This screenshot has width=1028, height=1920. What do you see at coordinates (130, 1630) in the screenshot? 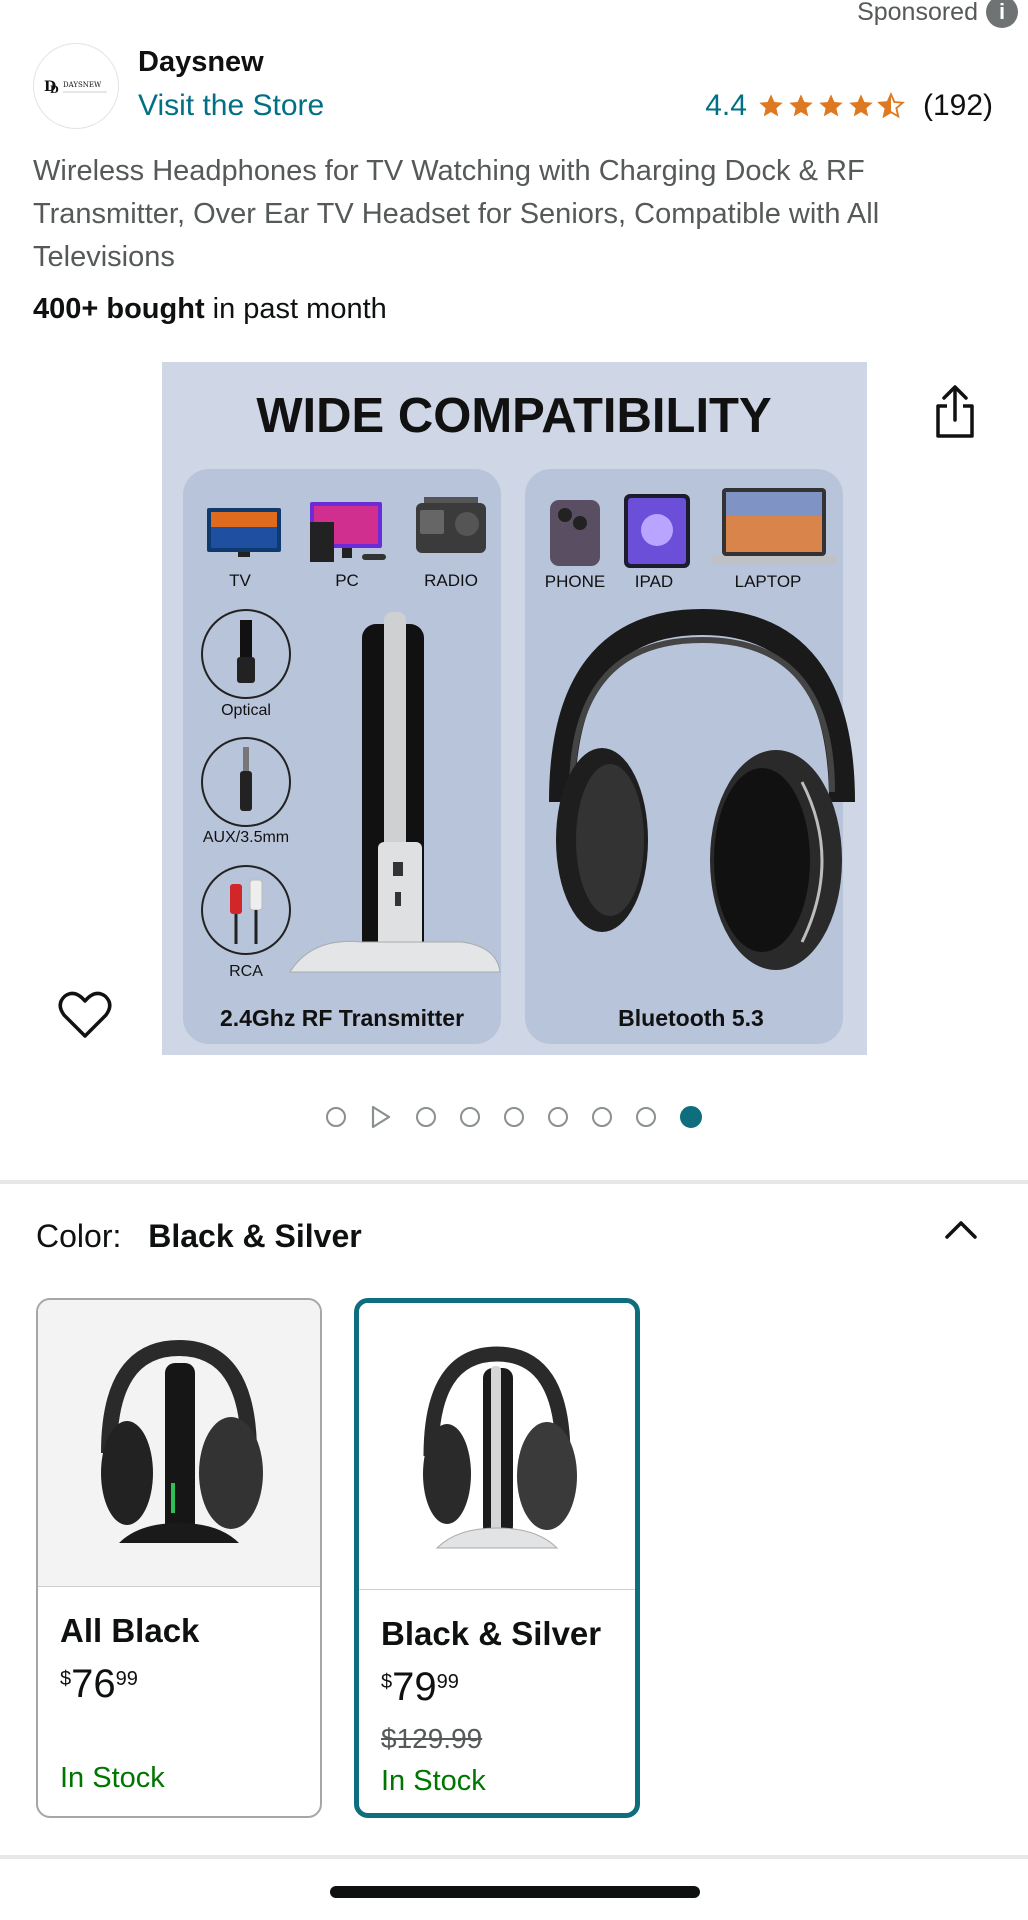
I see `variant-name: All Black` at bounding box center [130, 1630].